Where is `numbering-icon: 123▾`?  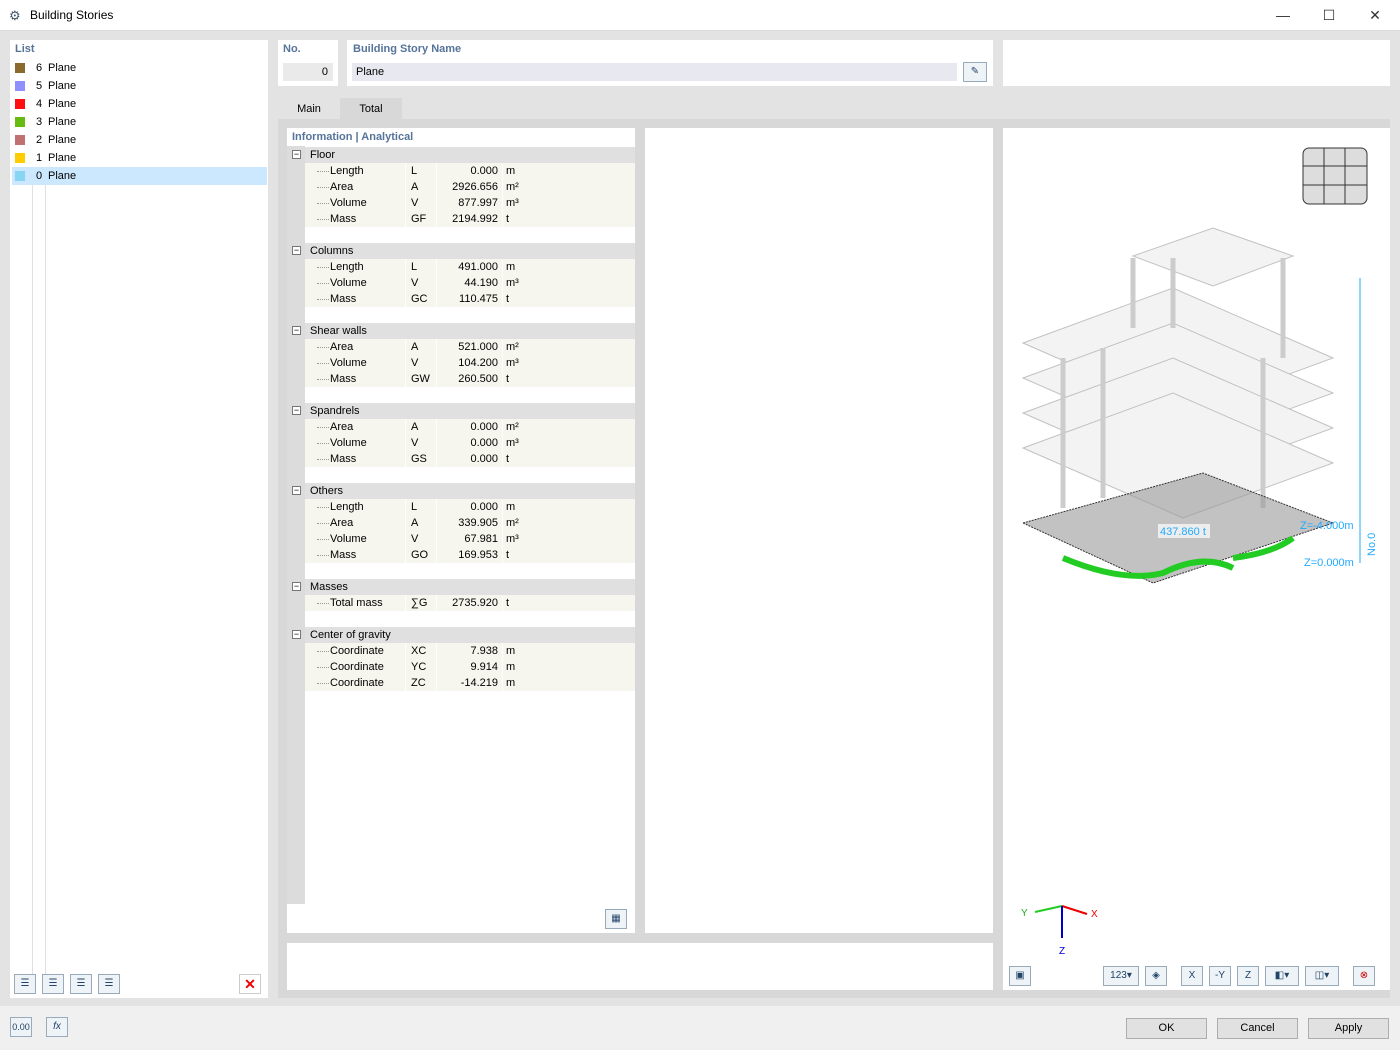
numbering-icon: 123▾ is located at coordinates (1121, 976).